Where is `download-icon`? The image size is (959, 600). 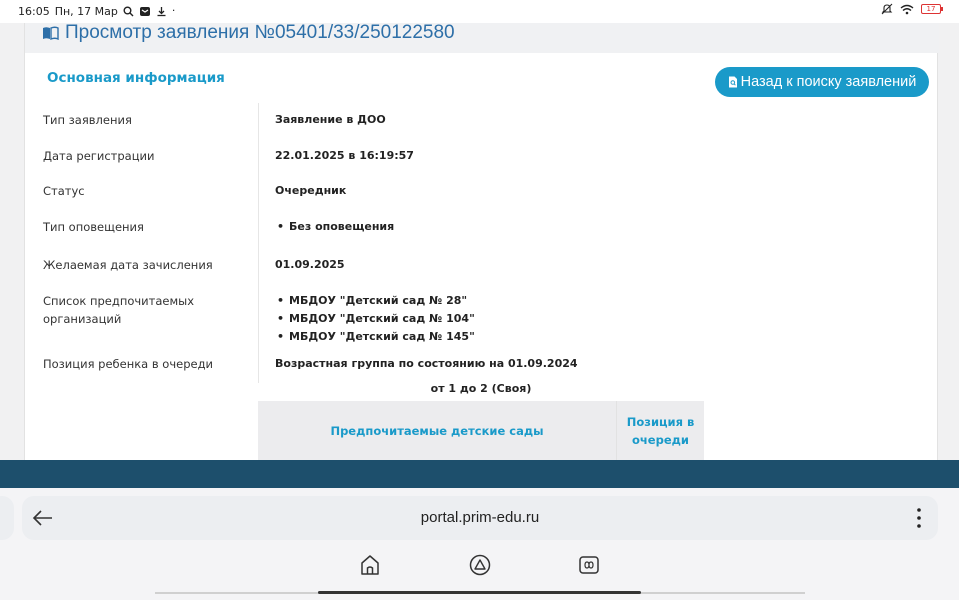
download-icon is located at coordinates (161, 11).